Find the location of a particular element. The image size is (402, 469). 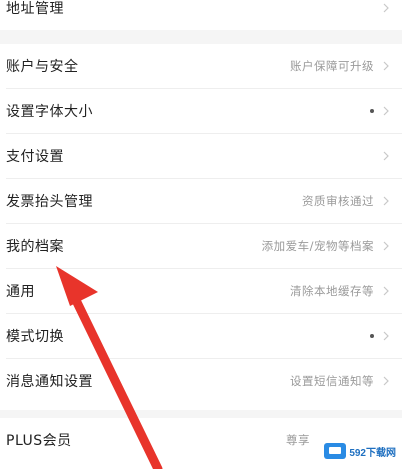

row-label: 发票抬头管理 is located at coordinates (49, 202).